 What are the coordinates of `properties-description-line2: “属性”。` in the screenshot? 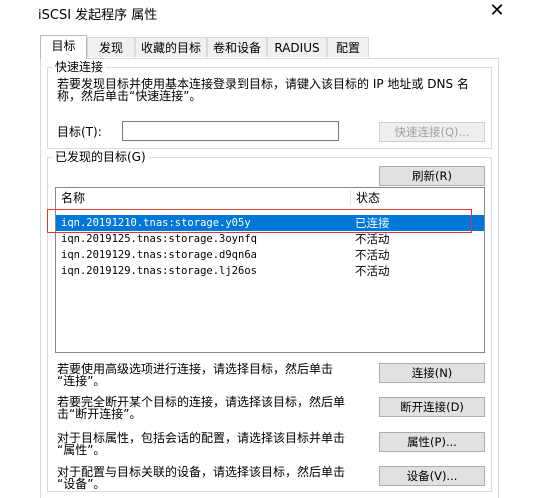 It's located at (81, 450).